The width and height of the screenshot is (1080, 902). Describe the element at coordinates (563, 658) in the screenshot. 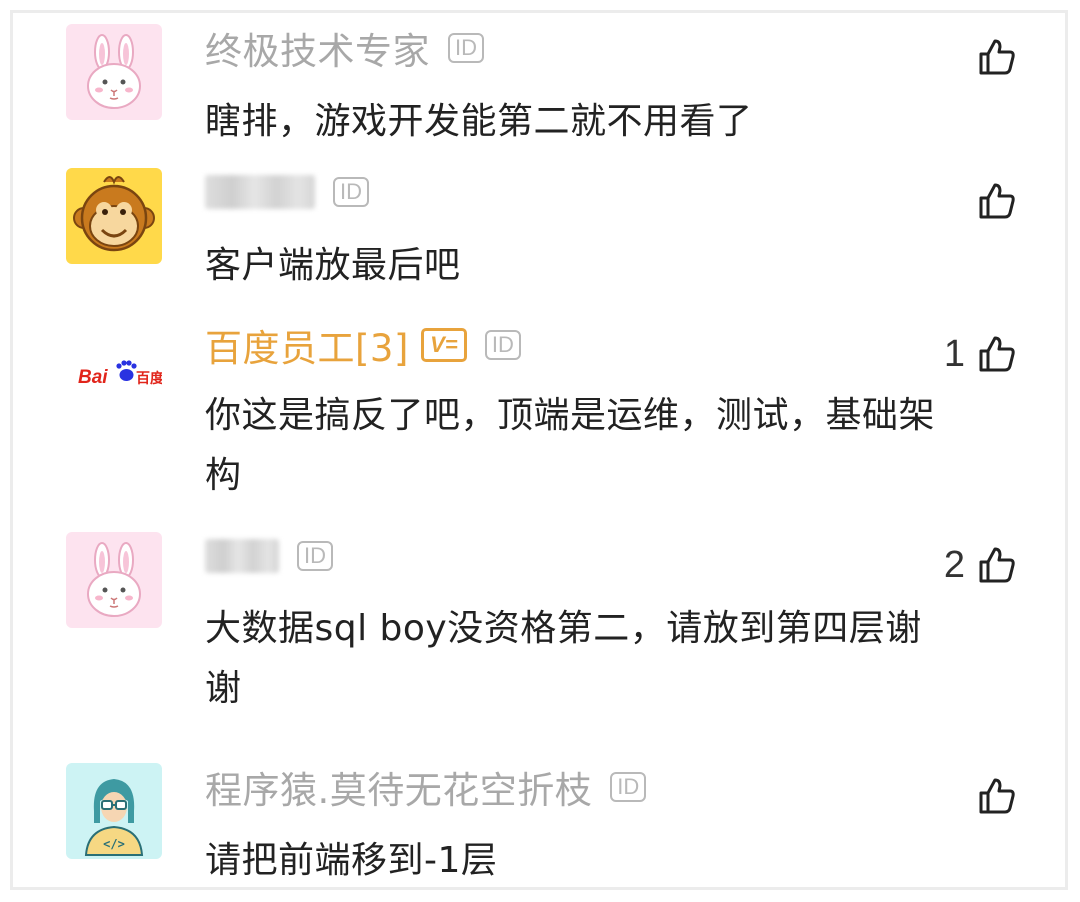

I see `comment-text: 大数据sql boy没资格第二，请放到第四层谢谢` at that location.